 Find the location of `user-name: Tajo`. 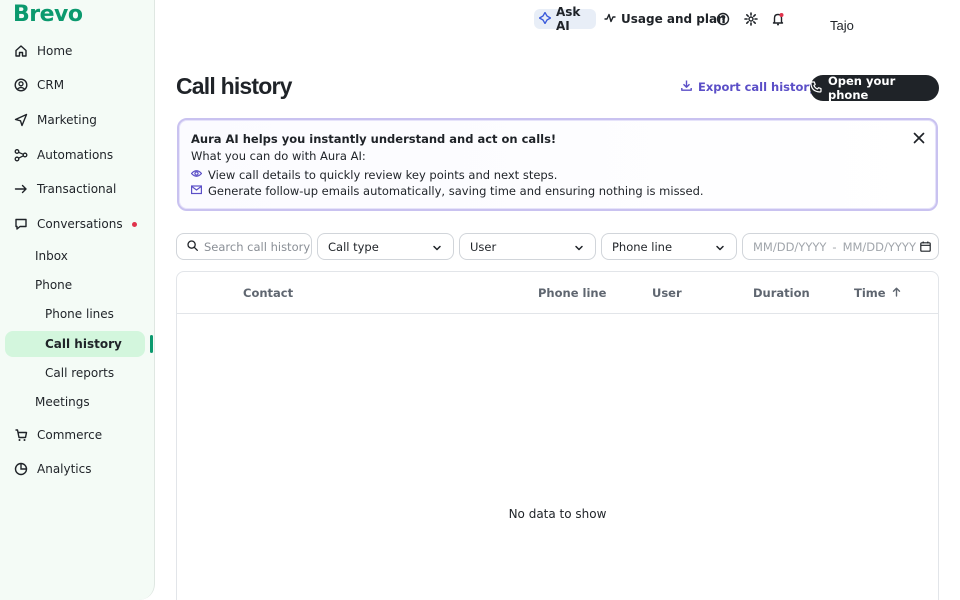

user-name: Tajo is located at coordinates (842, 25).